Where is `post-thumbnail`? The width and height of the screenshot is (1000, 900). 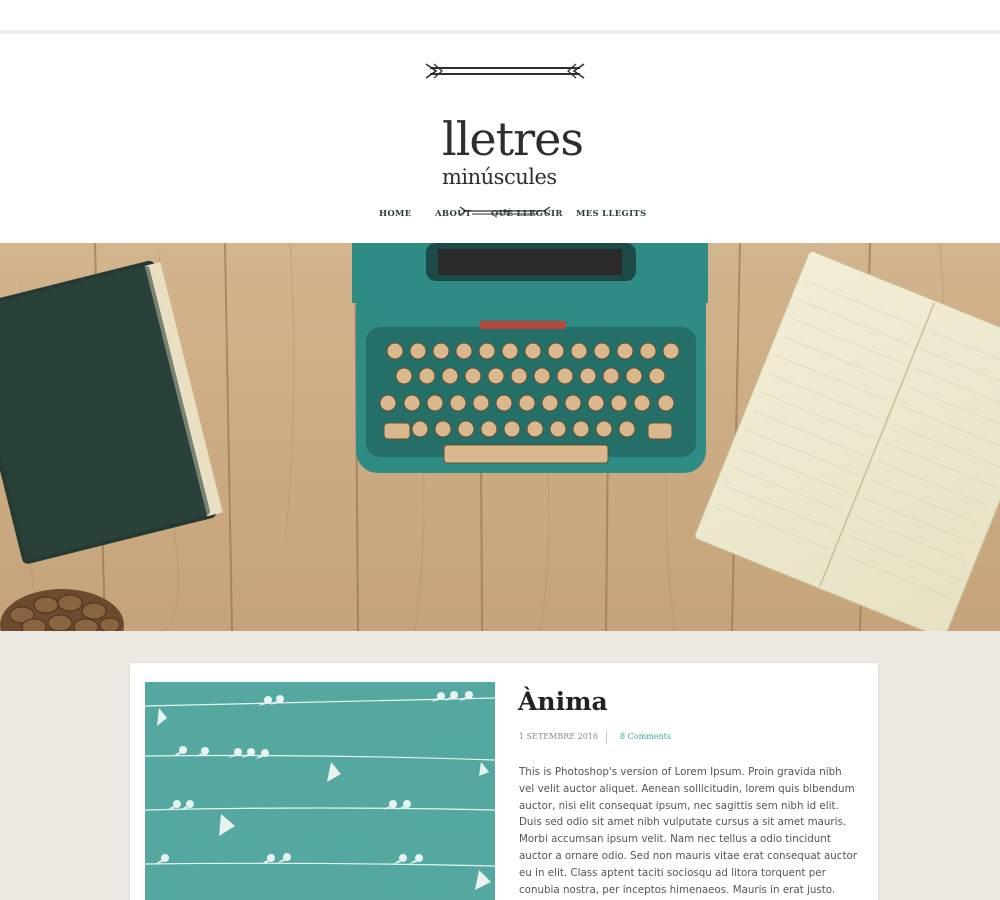
post-thumbnail is located at coordinates (320, 791).